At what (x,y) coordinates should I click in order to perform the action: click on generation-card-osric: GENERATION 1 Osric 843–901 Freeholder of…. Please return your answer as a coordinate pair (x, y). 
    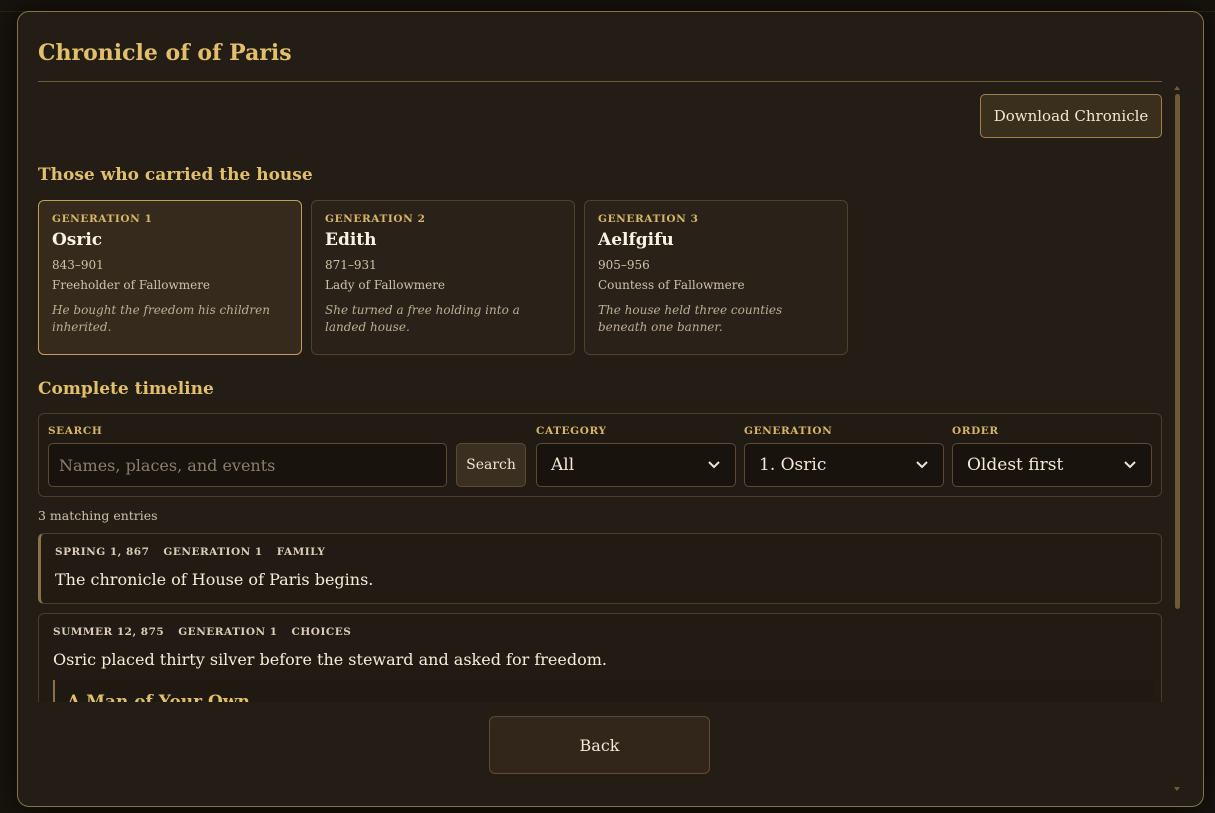
    Looking at the image, I should click on (170, 277).